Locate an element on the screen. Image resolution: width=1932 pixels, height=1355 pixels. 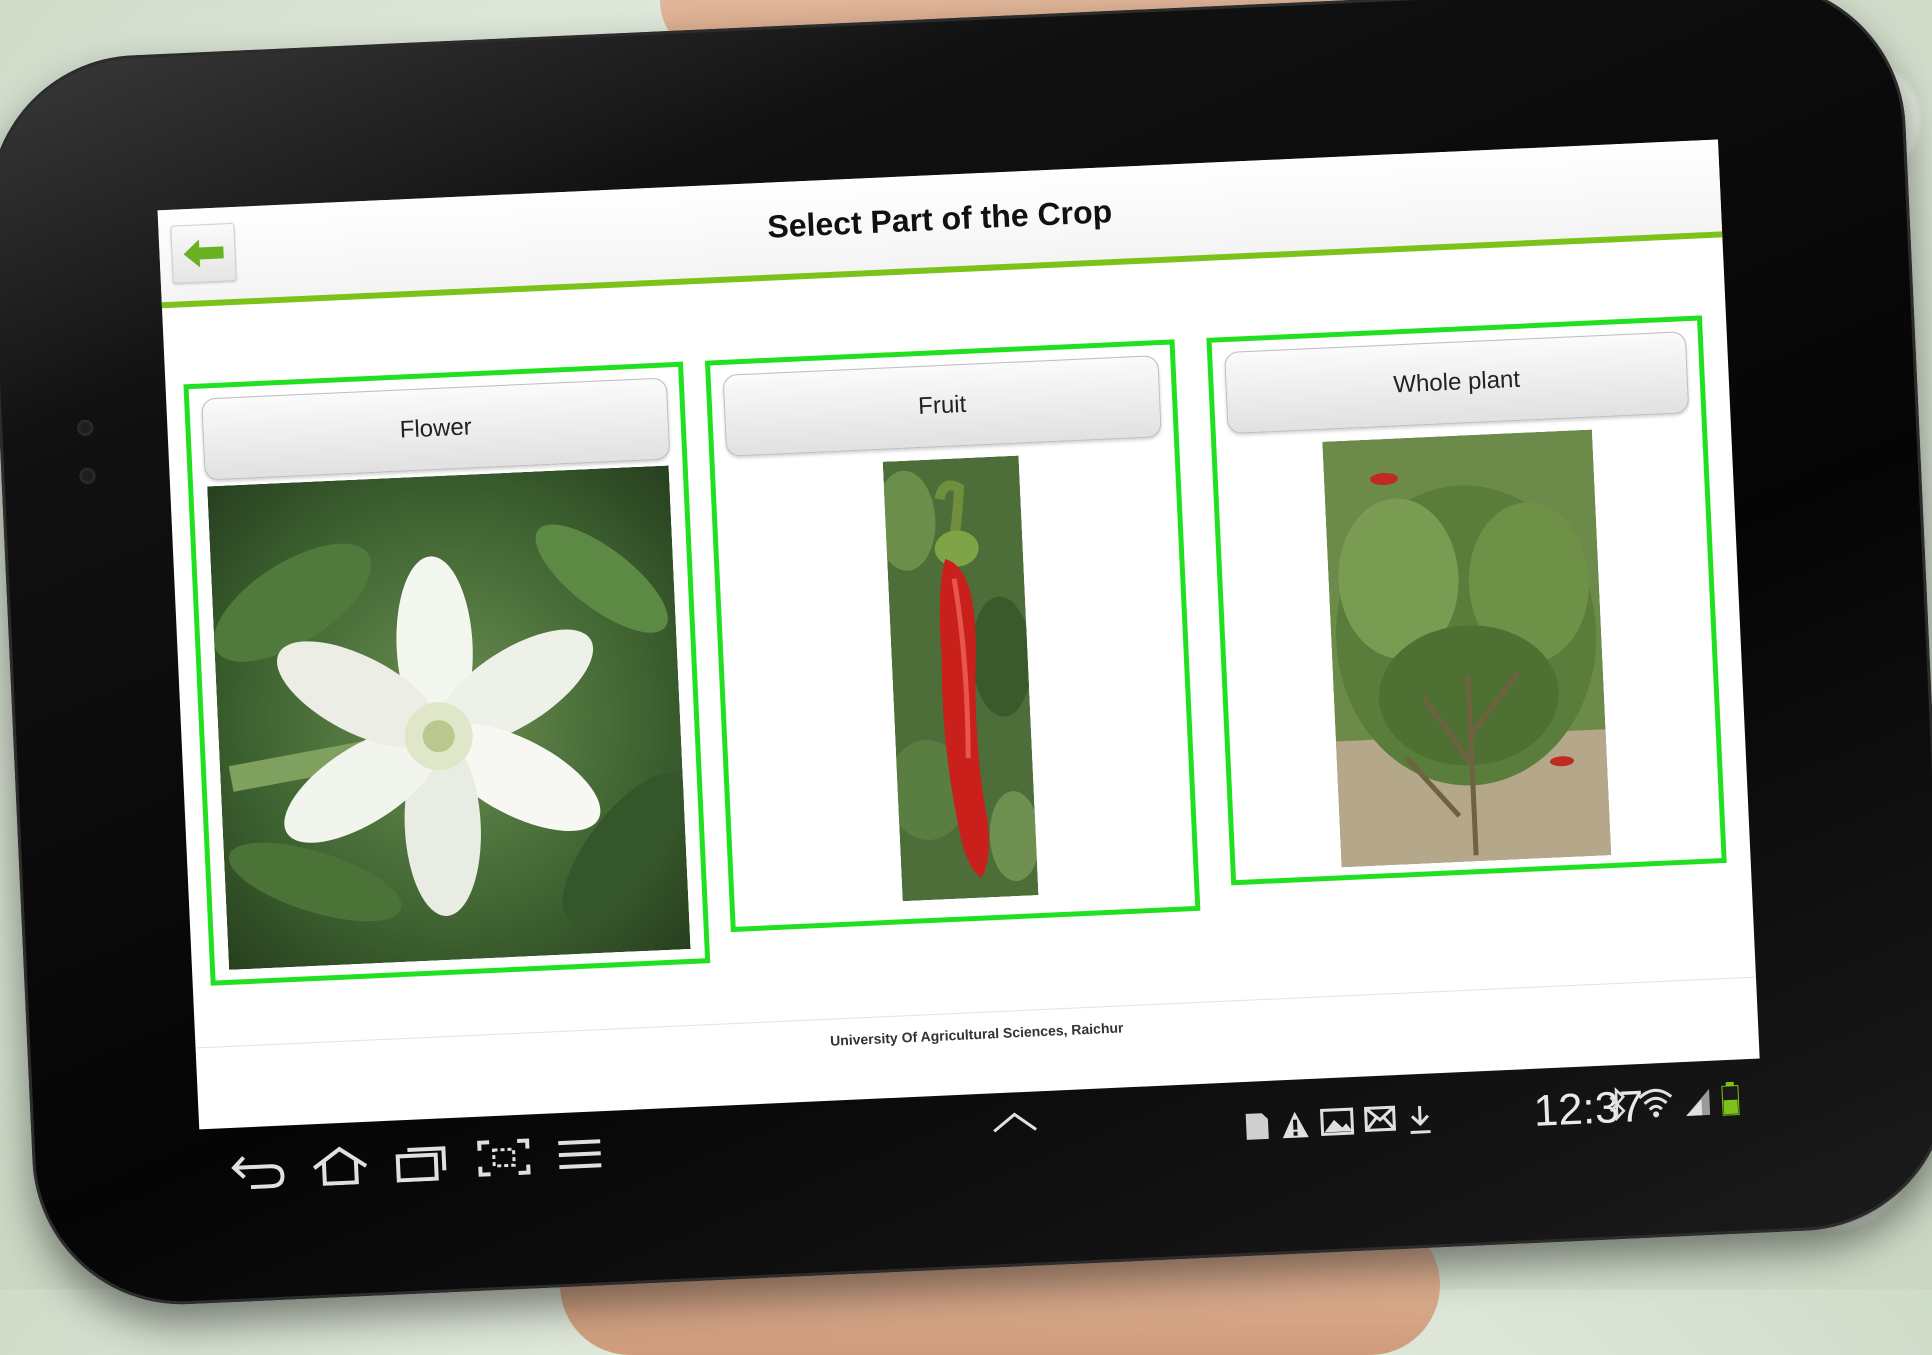
red-chilli-image is located at coordinates (960, 678).